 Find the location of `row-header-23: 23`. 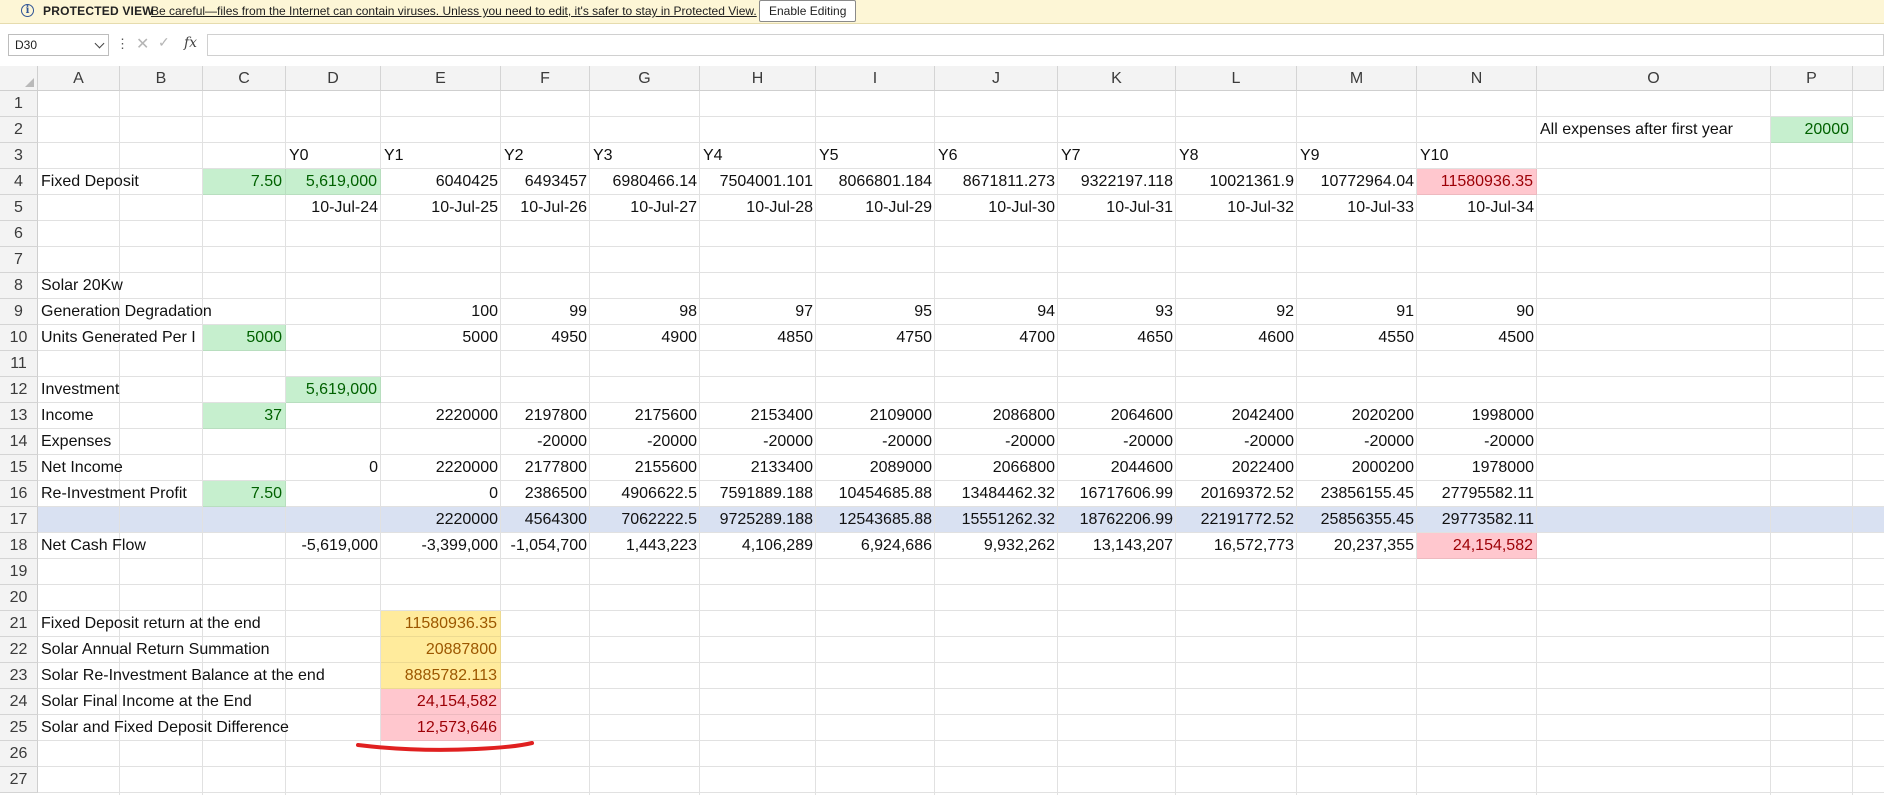

row-header-23: 23 is located at coordinates (19, 676).